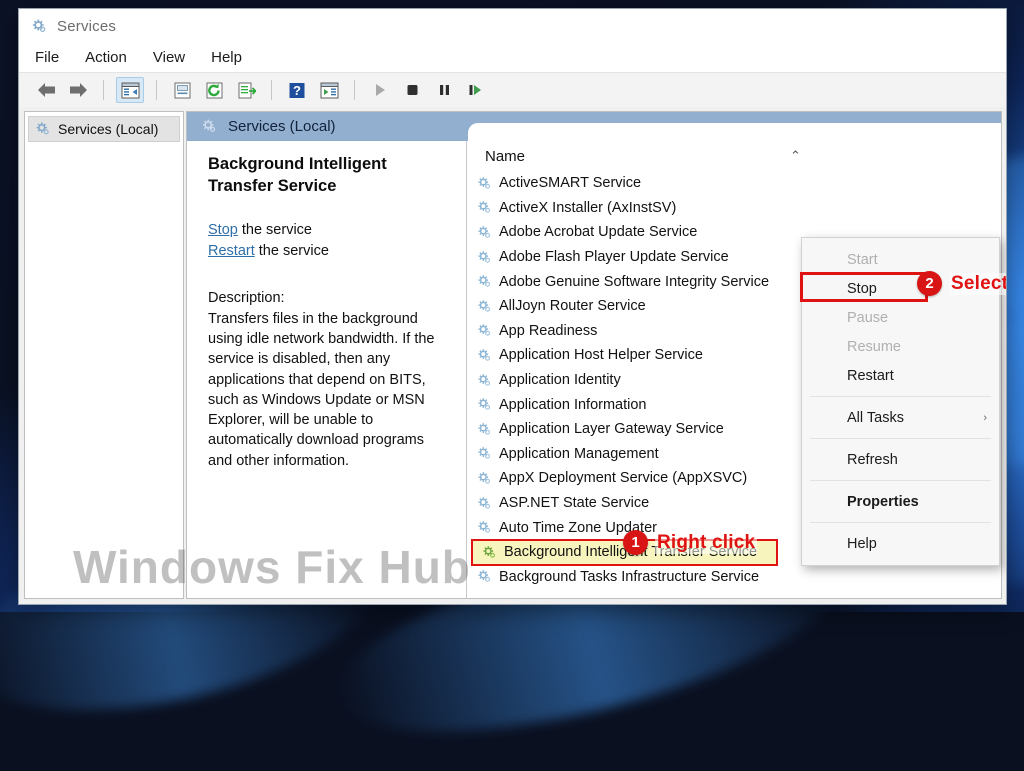 This screenshot has height=771, width=1024. What do you see at coordinates (614, 257) in the screenshot?
I see `service-name-label: Adobe Flash Player Update Service` at bounding box center [614, 257].